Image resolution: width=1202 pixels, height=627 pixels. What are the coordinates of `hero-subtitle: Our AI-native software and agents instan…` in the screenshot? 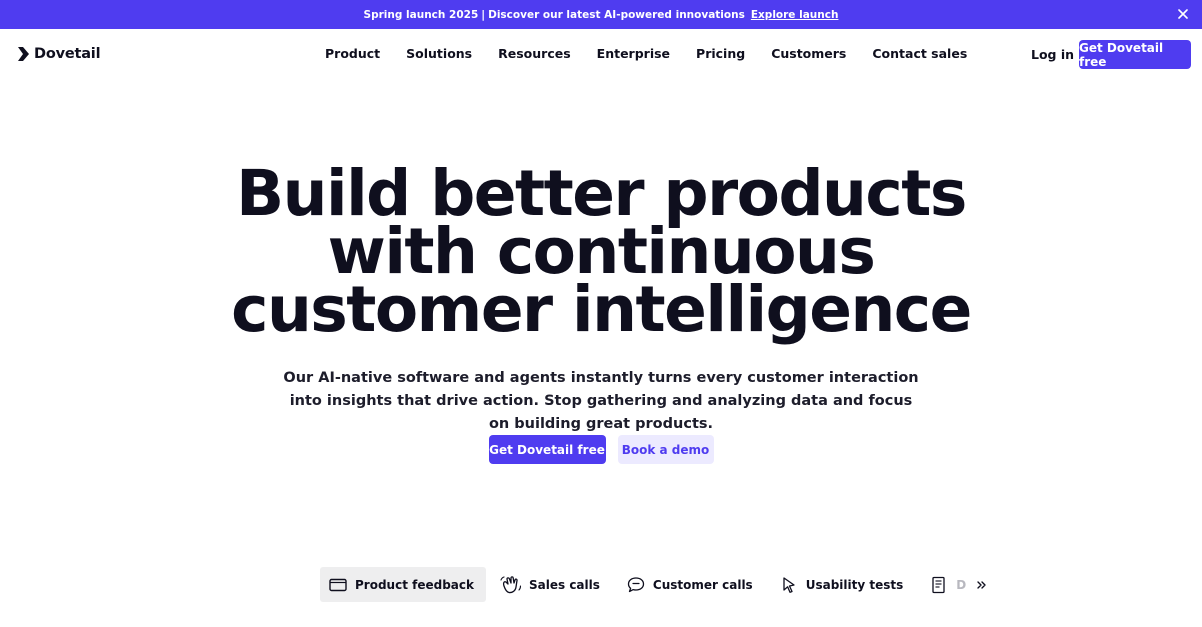 It's located at (601, 401).